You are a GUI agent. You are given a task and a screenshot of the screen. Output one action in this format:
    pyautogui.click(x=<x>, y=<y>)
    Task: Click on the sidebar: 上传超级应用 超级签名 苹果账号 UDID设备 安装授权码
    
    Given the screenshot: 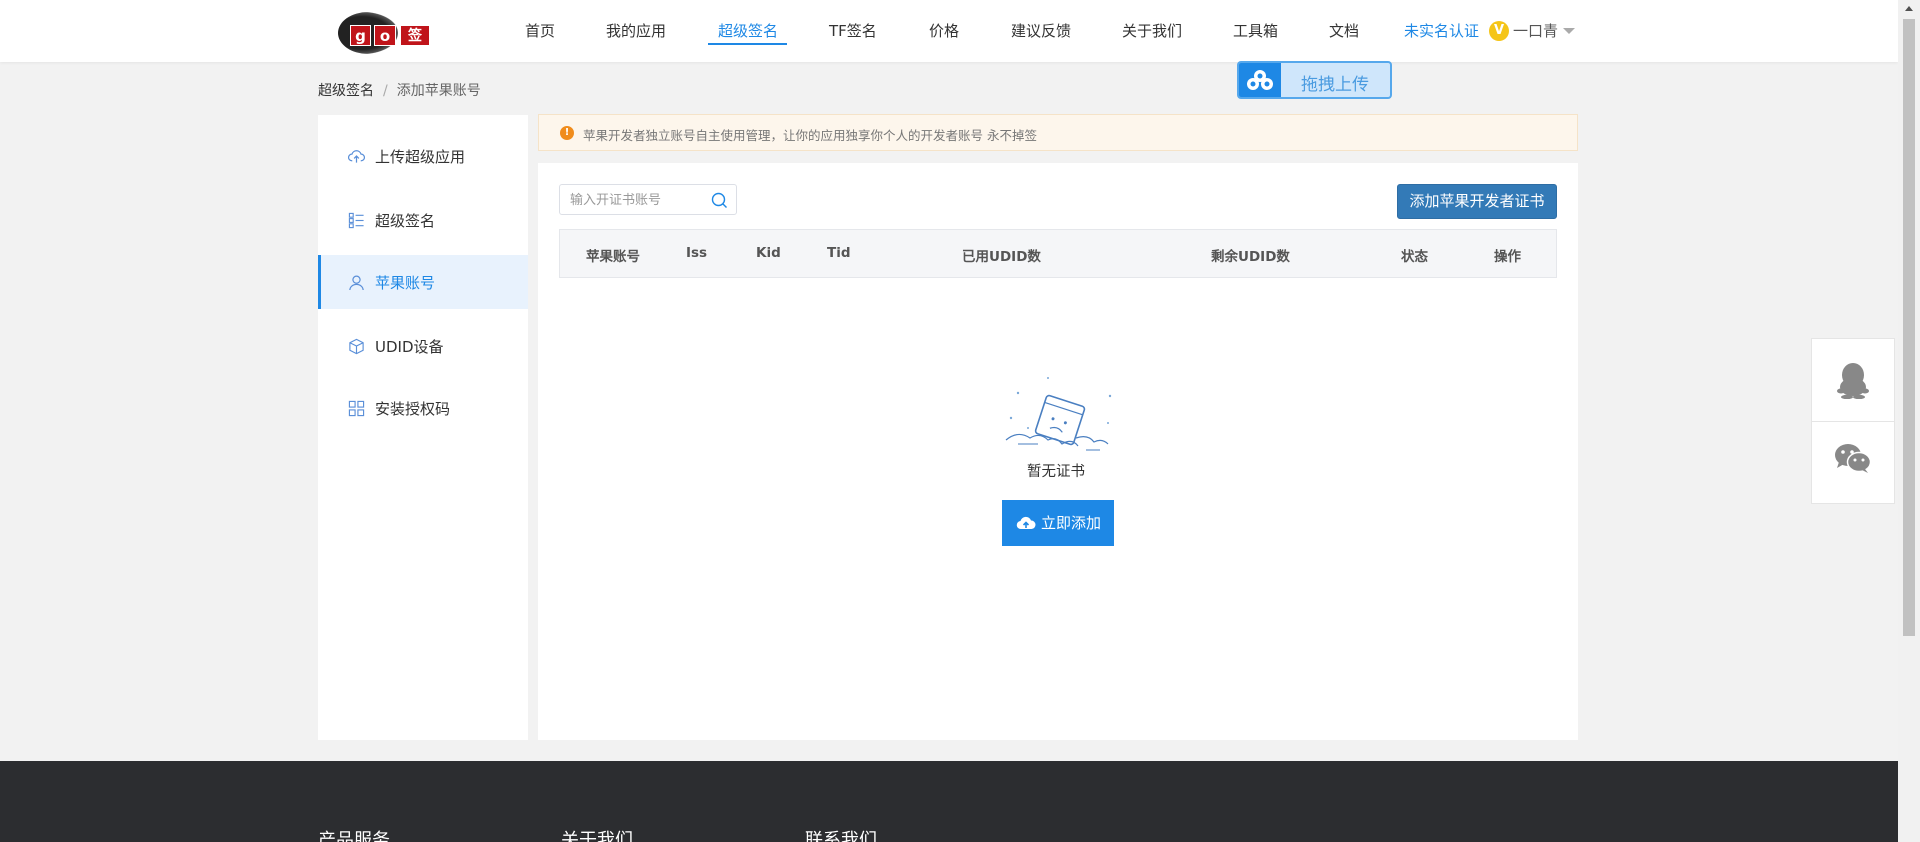 What is the action you would take?
    pyautogui.click(x=423, y=427)
    